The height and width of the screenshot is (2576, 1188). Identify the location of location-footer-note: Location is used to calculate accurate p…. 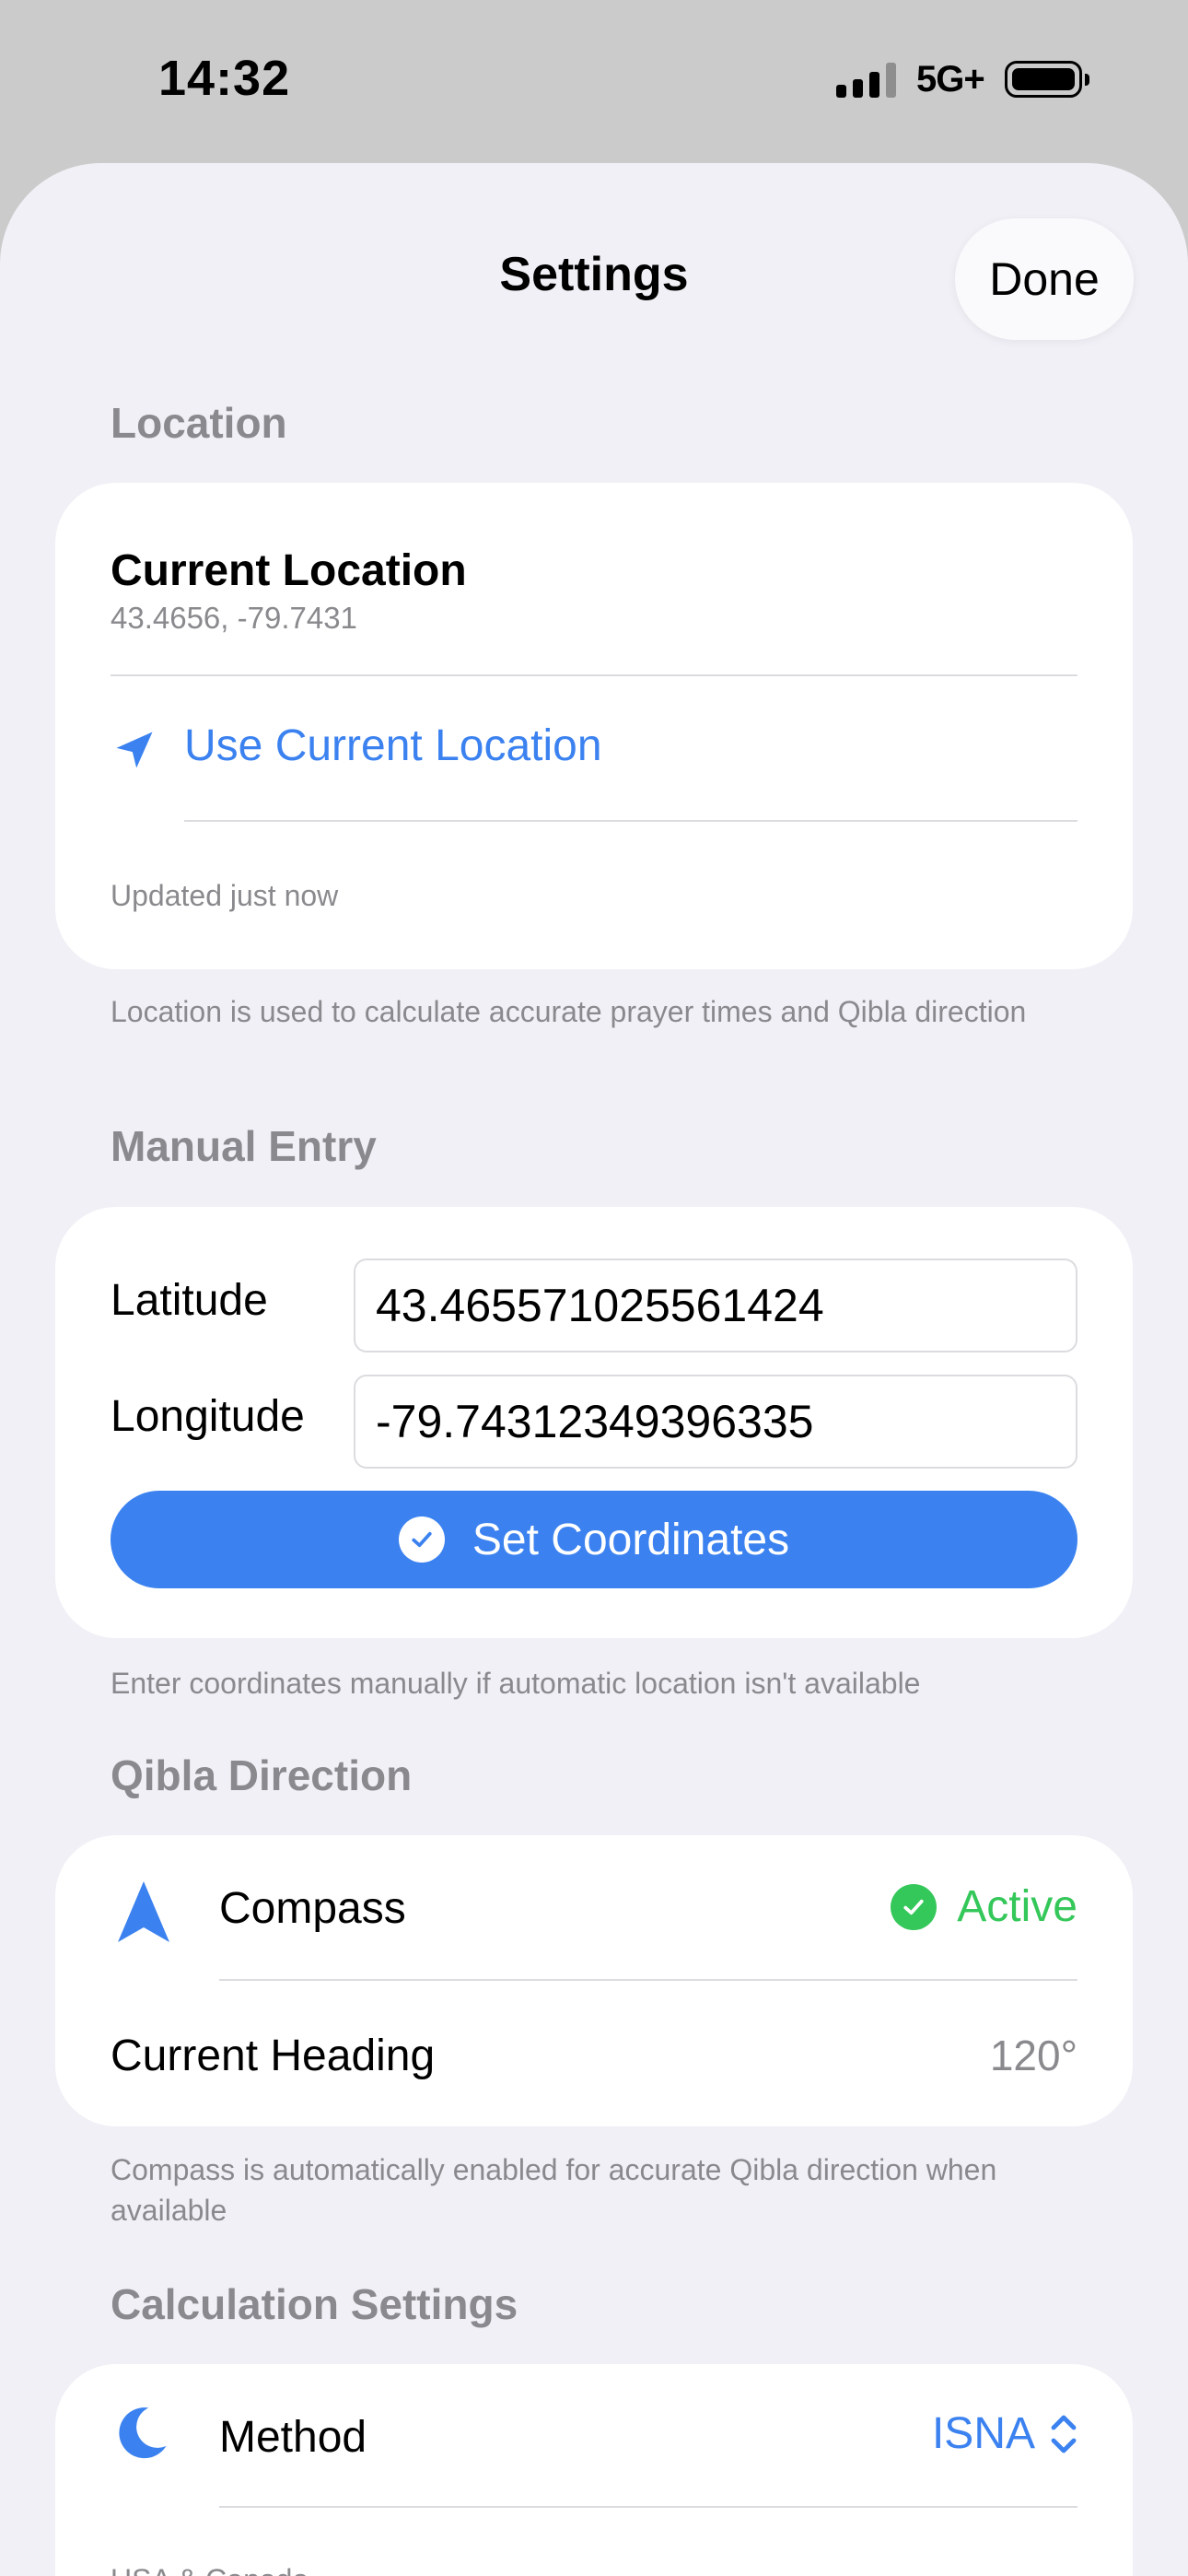
(569, 1011).